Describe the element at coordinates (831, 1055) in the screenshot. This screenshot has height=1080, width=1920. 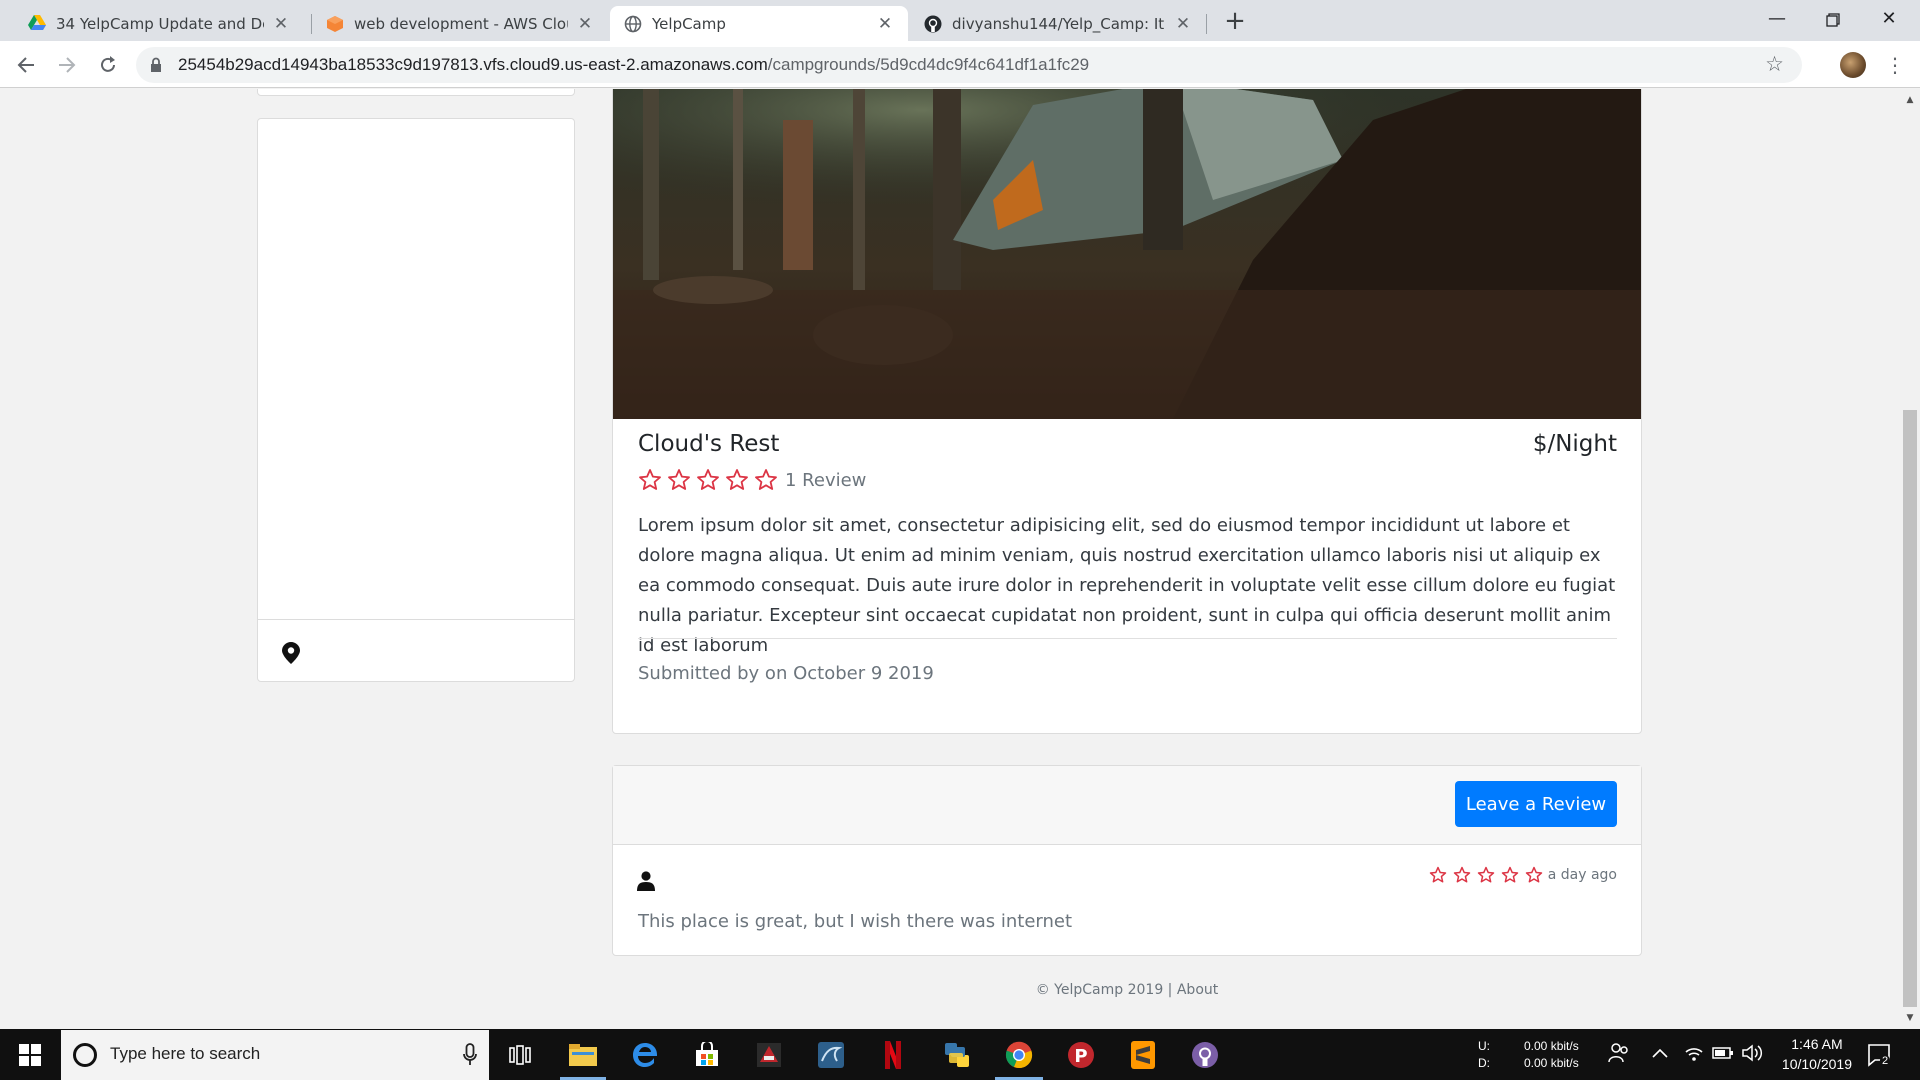
I see `mysql-workbench-icon` at that location.